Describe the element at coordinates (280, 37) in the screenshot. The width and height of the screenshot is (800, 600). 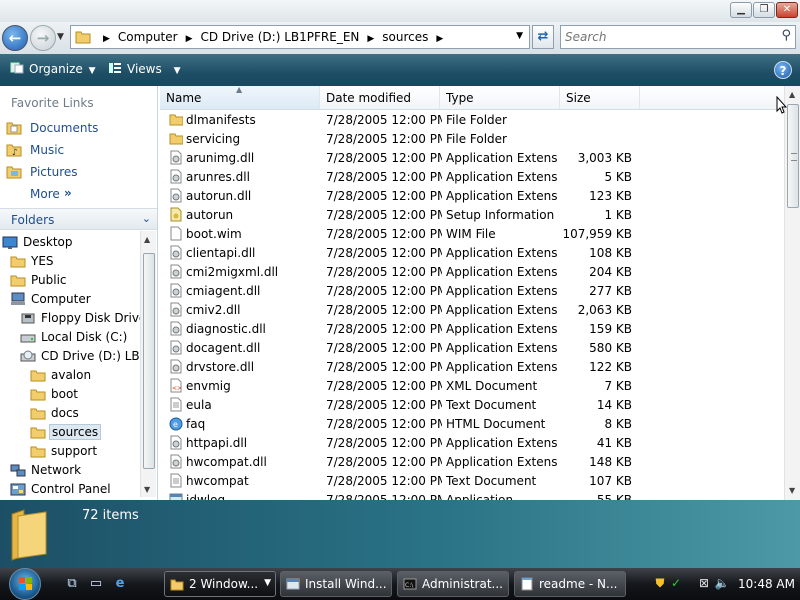
I see `crumb-cd-drive: CD Drive (D:) LB1PFRE_EN` at that location.